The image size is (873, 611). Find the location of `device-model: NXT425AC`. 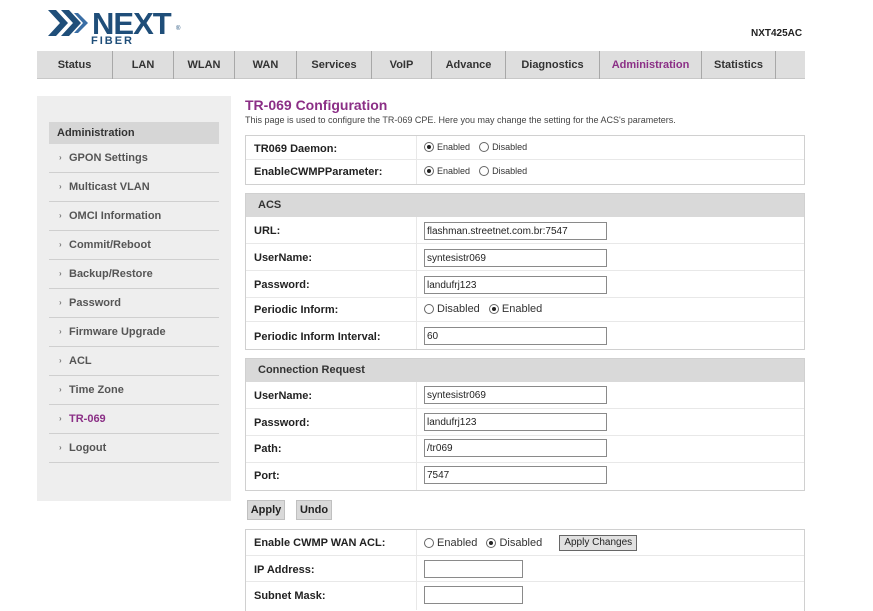

device-model: NXT425AC is located at coordinates (777, 33).